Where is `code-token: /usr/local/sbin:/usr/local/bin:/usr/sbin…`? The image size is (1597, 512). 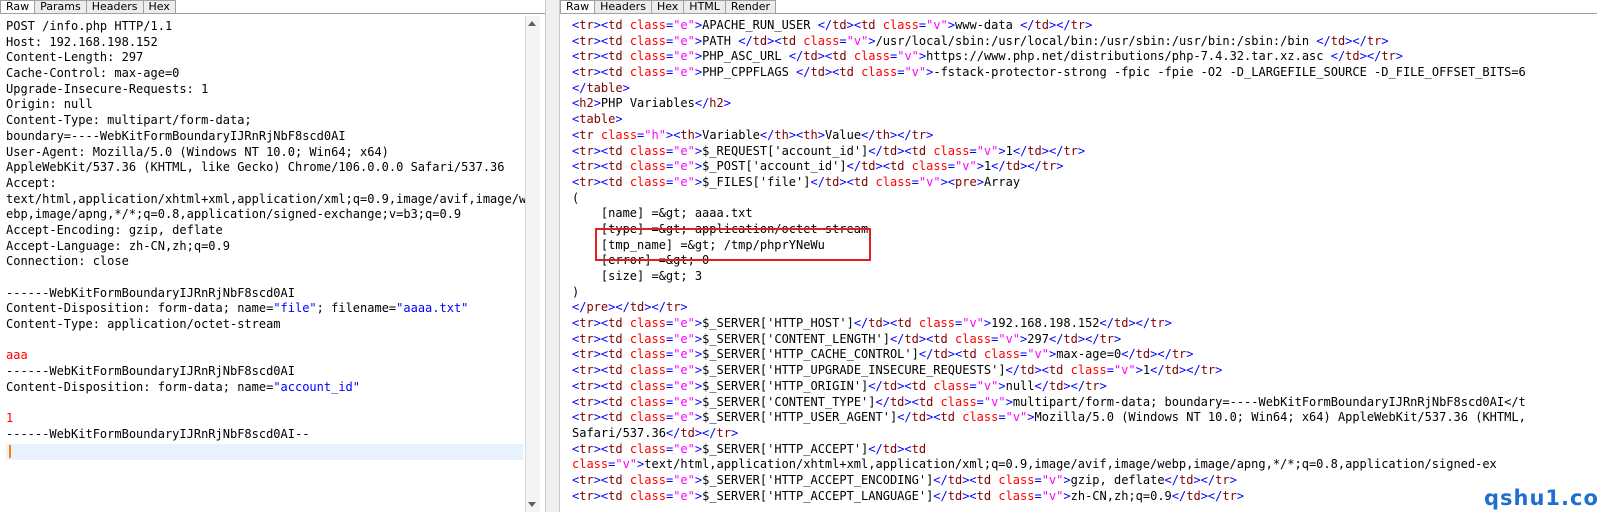
code-token: /usr/local/sbin:/usr/local/bin:/usr/sbin… is located at coordinates (1096, 40).